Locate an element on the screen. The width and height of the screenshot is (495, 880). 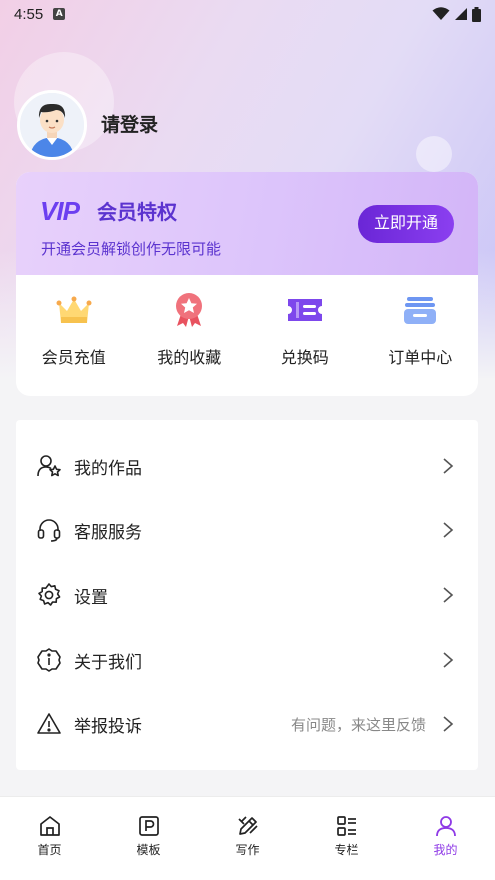
vip-banner: VIP 会员特权 开通会员解锁创作无限可能 立即开通 is located at coordinates (247, 223).